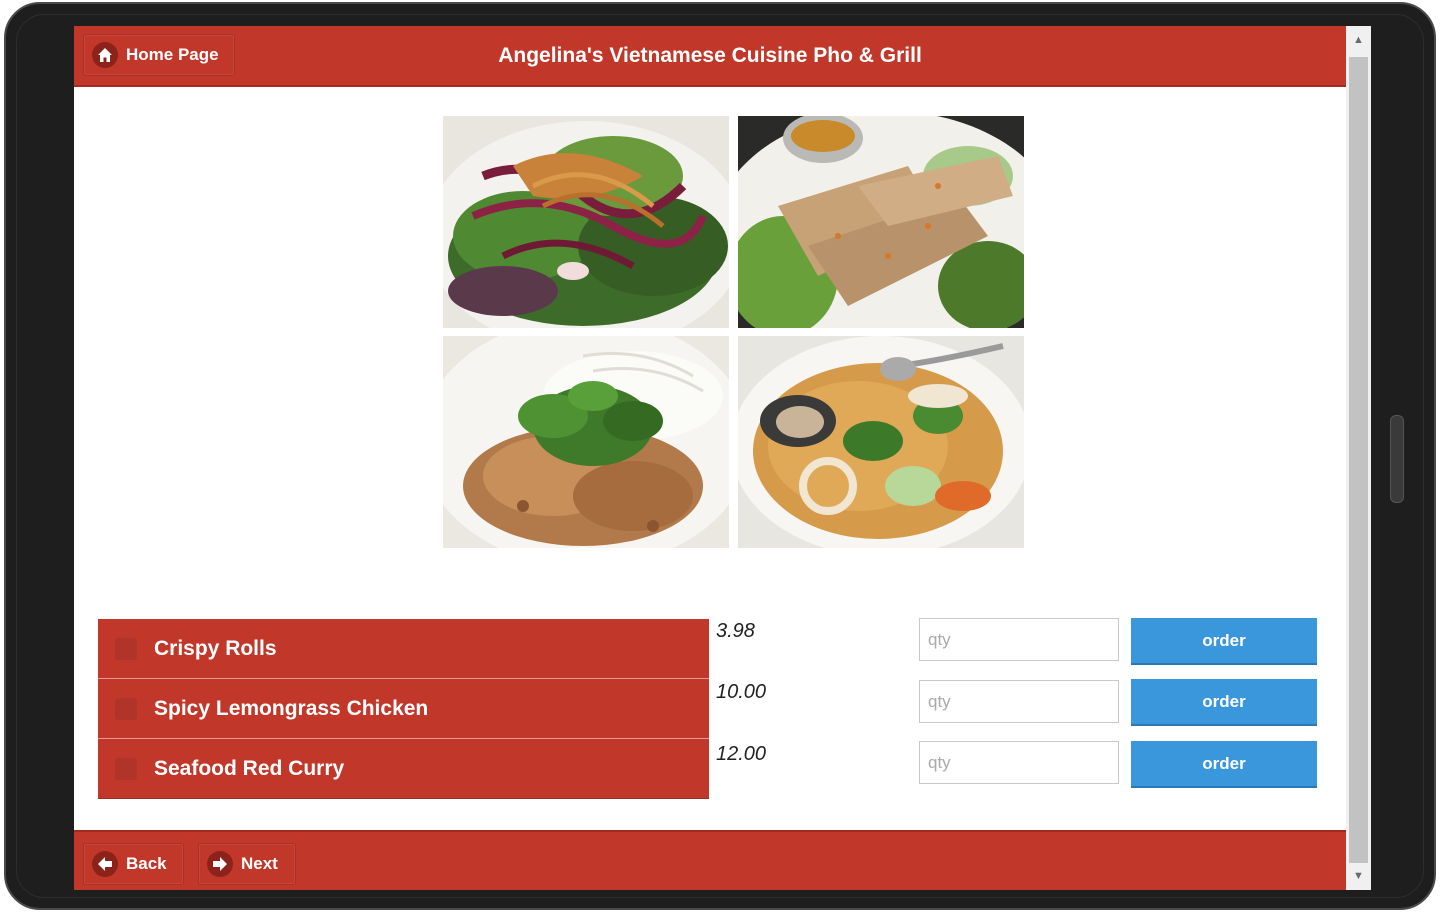  What do you see at coordinates (1397, 459) in the screenshot?
I see `tablet-side-button` at bounding box center [1397, 459].